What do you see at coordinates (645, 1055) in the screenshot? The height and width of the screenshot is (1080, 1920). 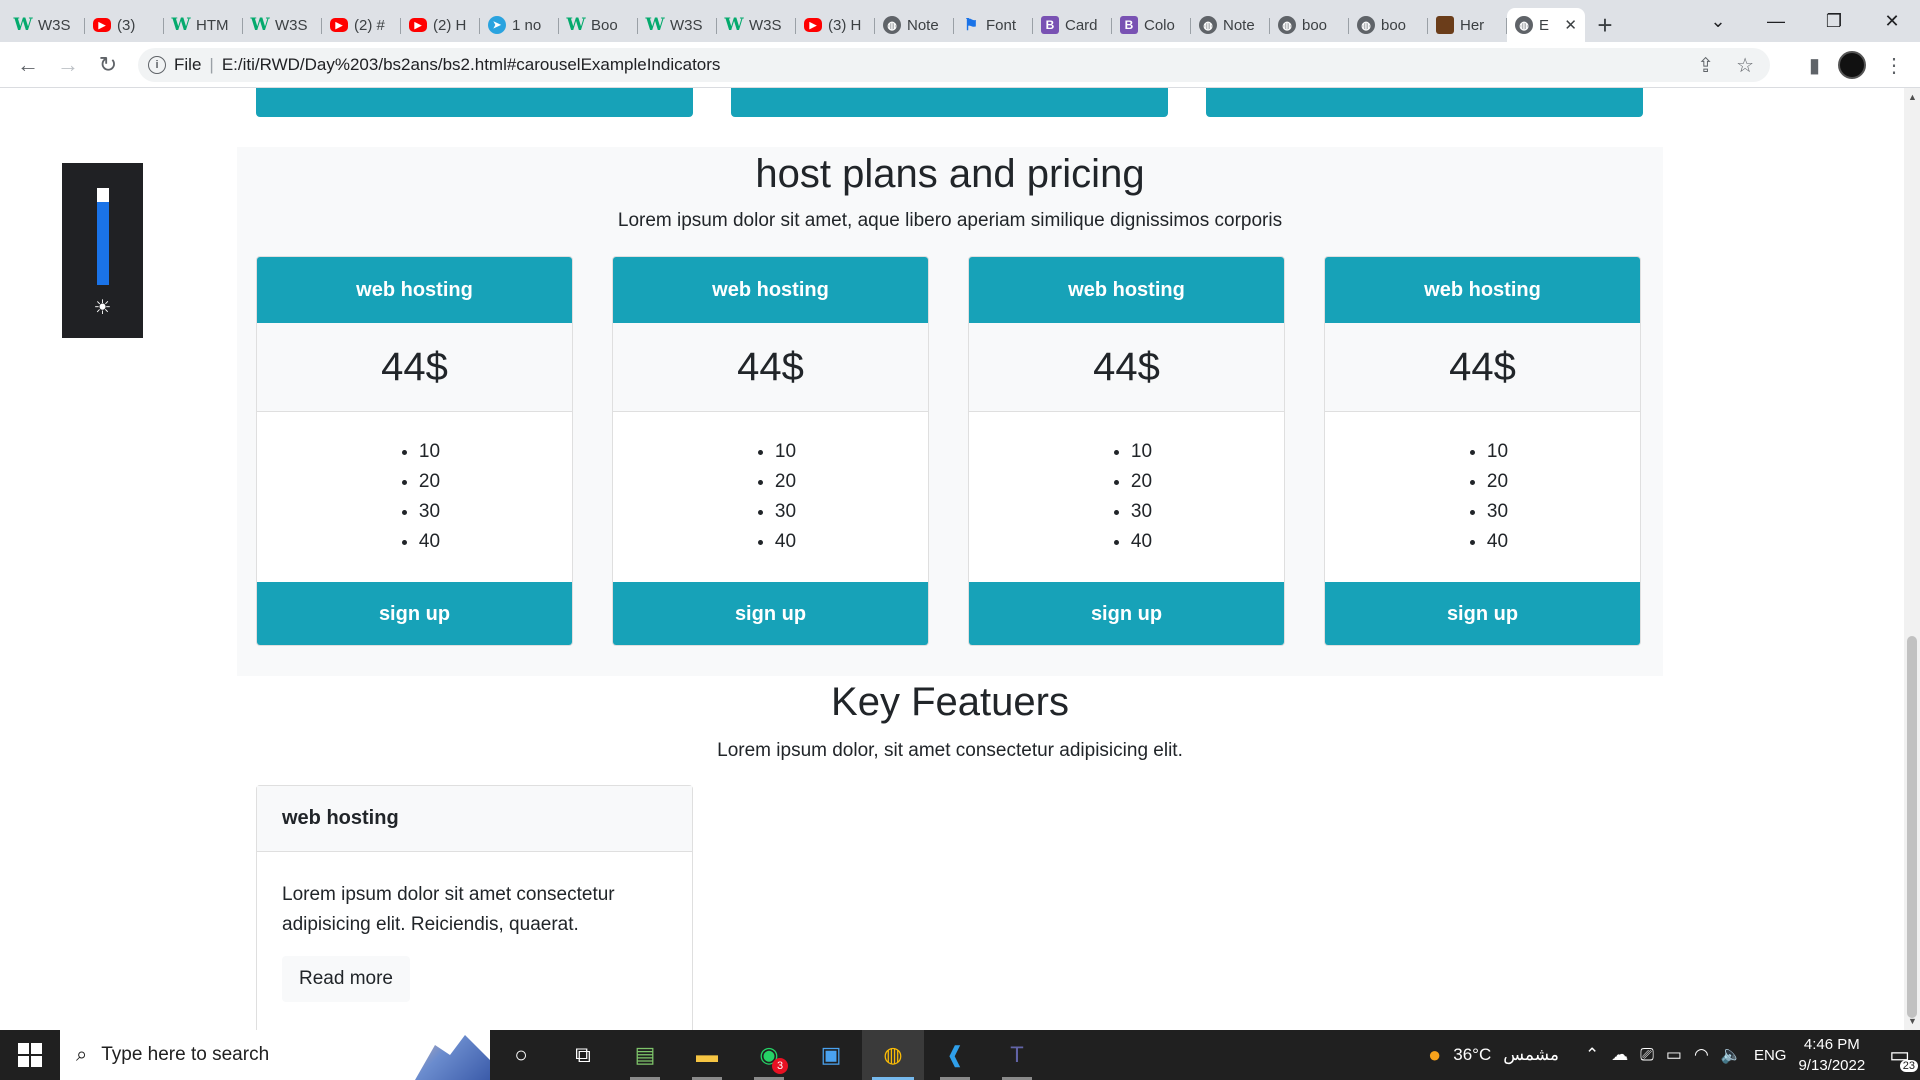 I see `notepad-app-icon: ▤` at bounding box center [645, 1055].